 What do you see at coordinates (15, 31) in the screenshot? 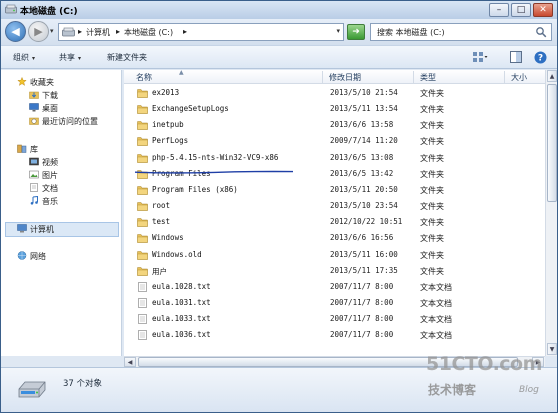
I see `back-button: ◀` at bounding box center [15, 31].